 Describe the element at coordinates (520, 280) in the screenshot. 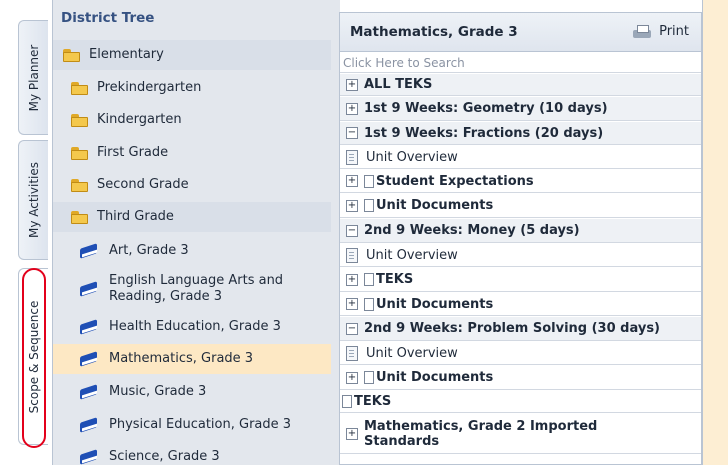

I see `scope-row-teks: + TEKS` at that location.